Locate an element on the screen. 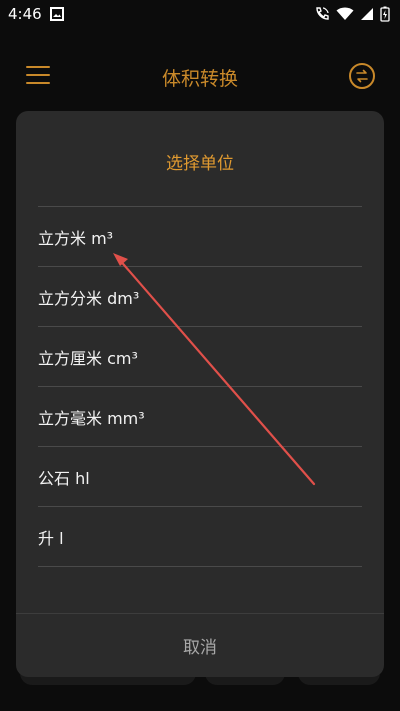 The image size is (400, 711). list-item-label: 立方厘米 cm³ is located at coordinates (88, 358).